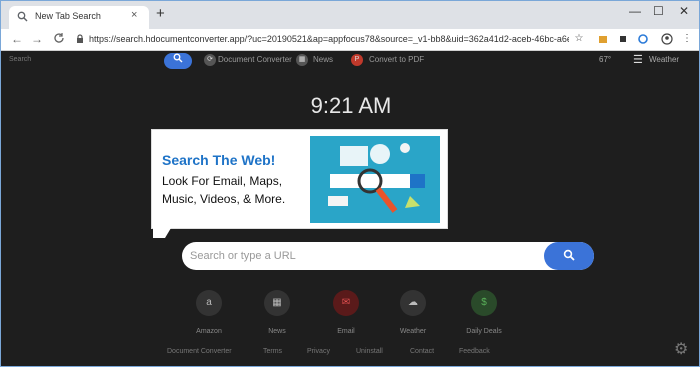 The width and height of the screenshot is (700, 367). What do you see at coordinates (178, 61) in the screenshot?
I see `search-button-top` at bounding box center [178, 61].